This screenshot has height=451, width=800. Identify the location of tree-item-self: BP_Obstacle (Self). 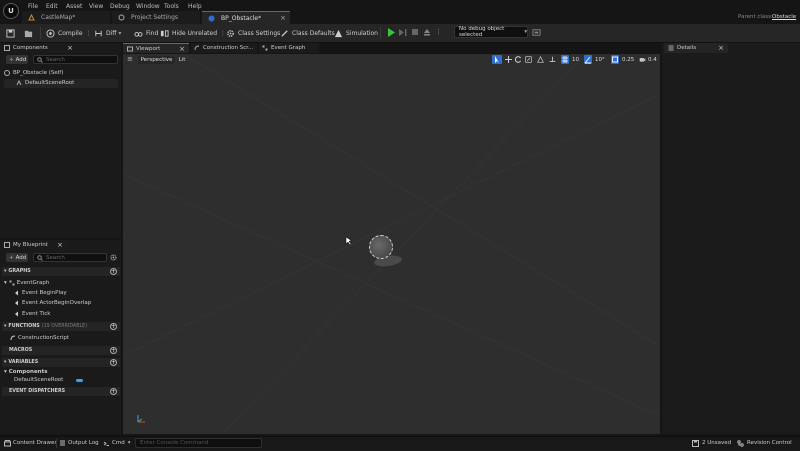
(33, 73).